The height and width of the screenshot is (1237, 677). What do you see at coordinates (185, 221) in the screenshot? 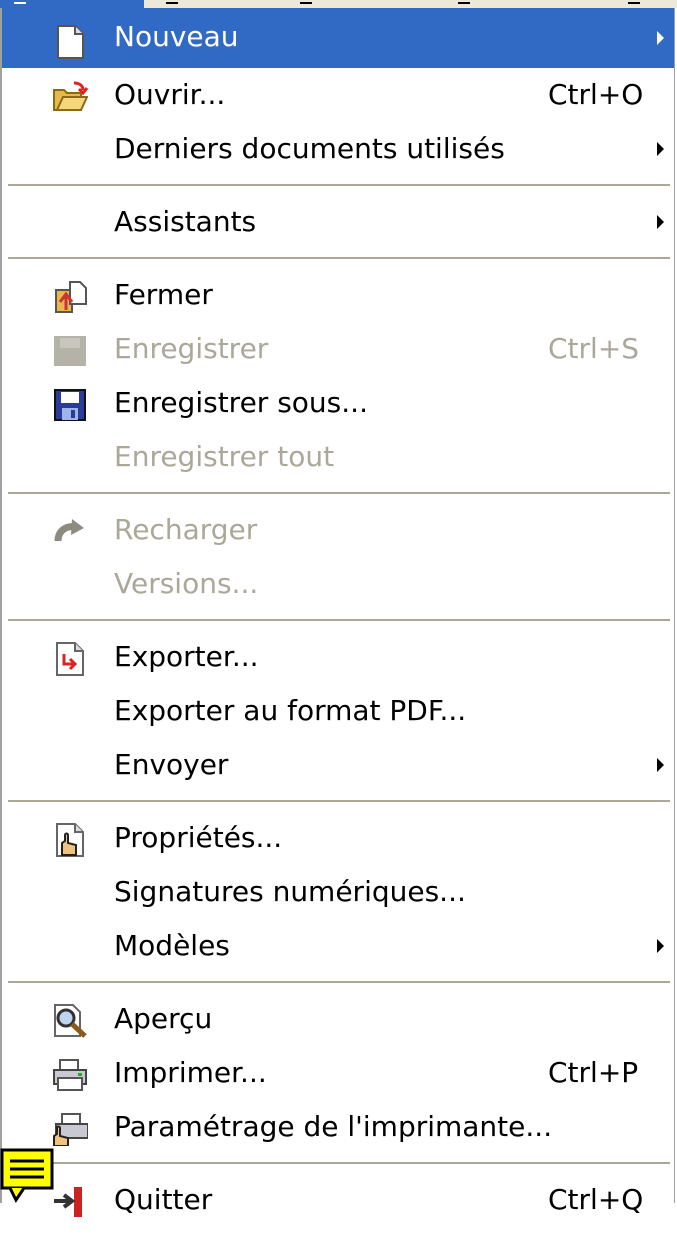
I see `menu-item-label: Assistants` at bounding box center [185, 221].